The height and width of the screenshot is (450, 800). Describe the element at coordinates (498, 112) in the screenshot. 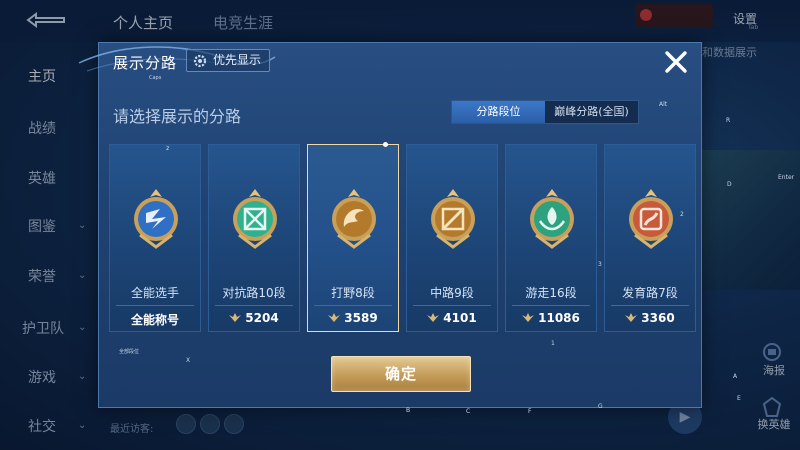

I see `toggle-lane-rank: 分路段位` at that location.